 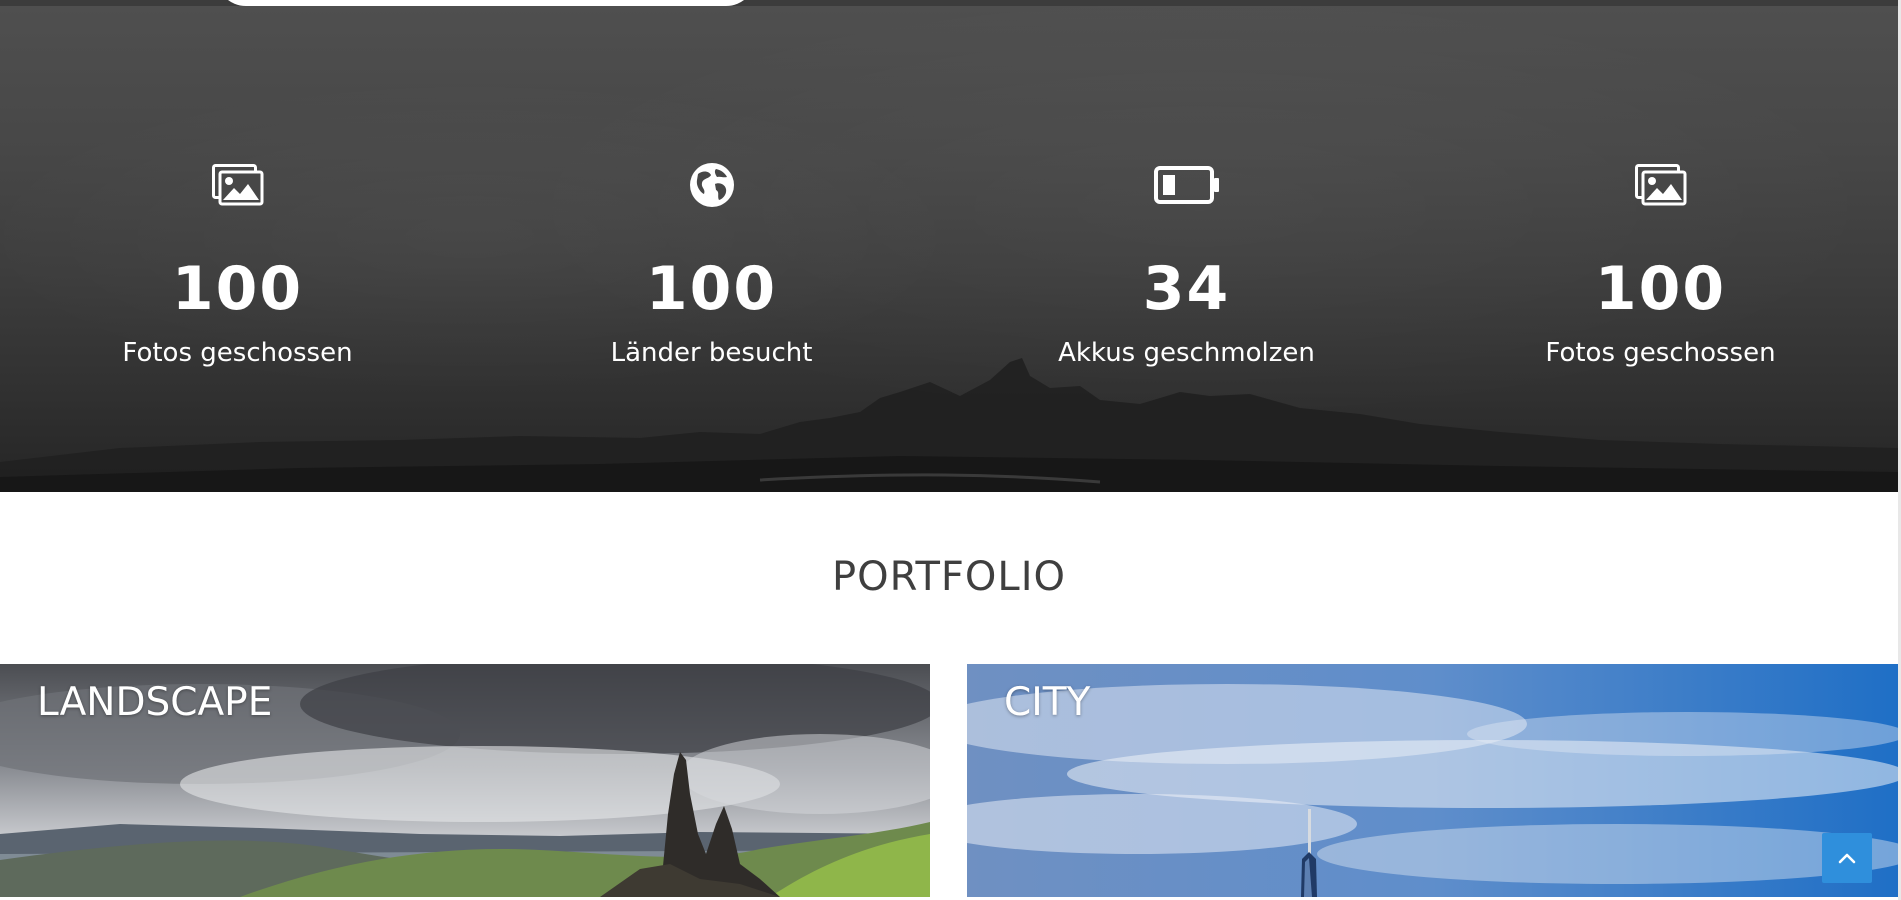 I want to click on portfolio-card-city: CITY, so click(x=1432, y=780).